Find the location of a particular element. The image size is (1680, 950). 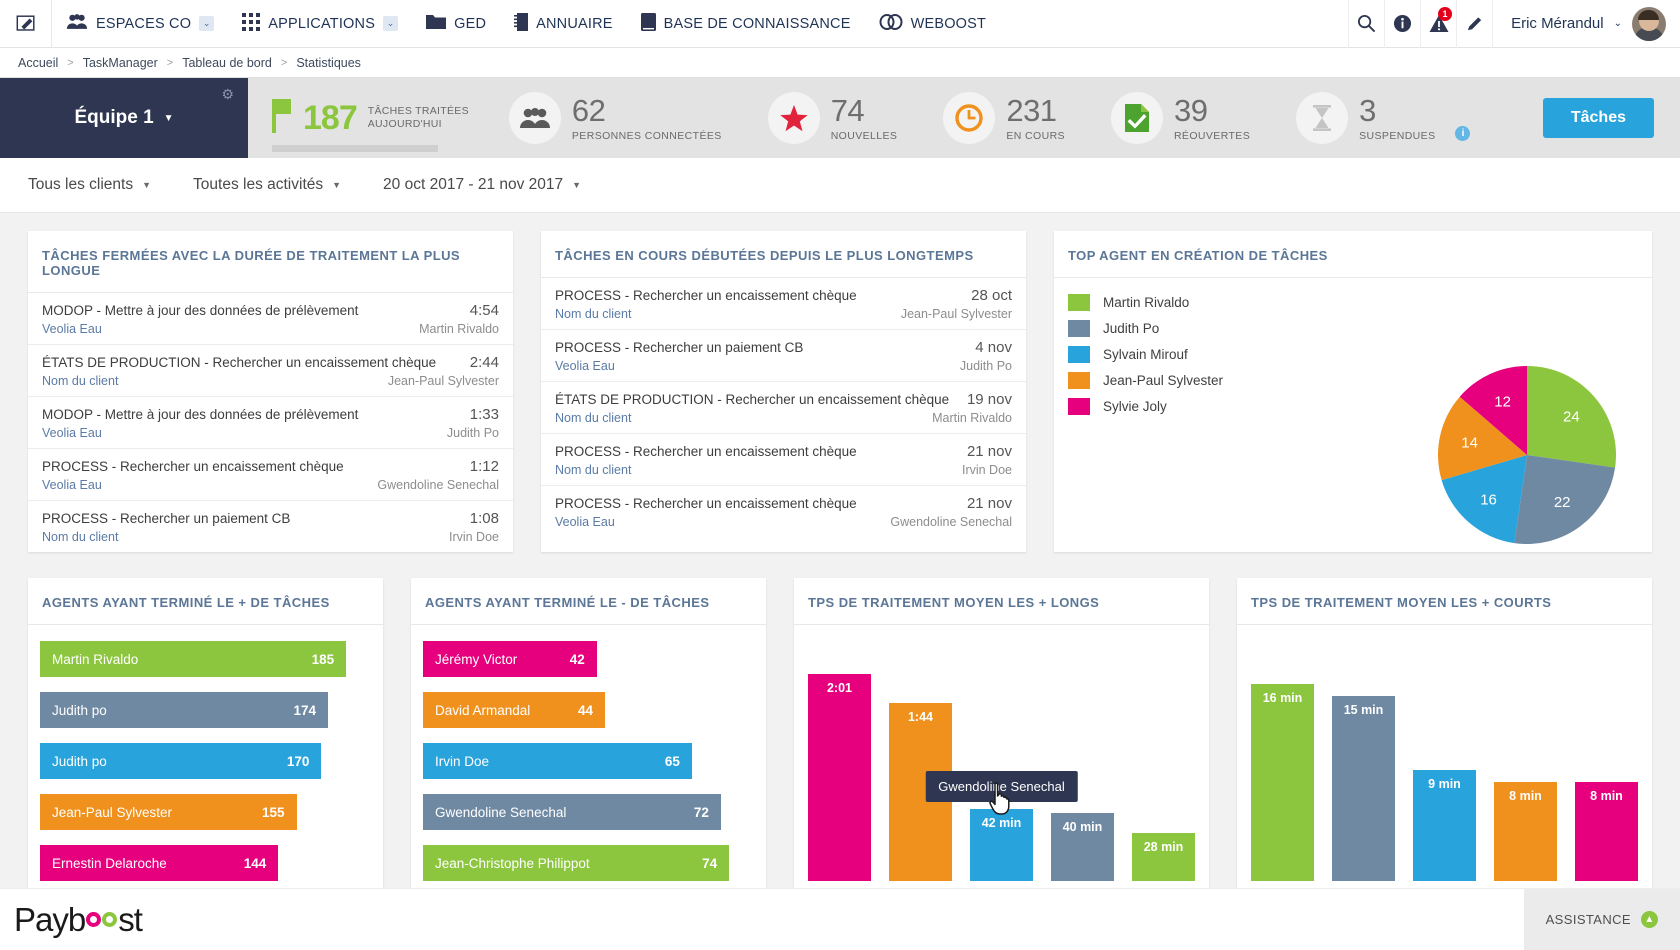

breadcrumb-item-statistiques: Statistiques is located at coordinates (328, 63).